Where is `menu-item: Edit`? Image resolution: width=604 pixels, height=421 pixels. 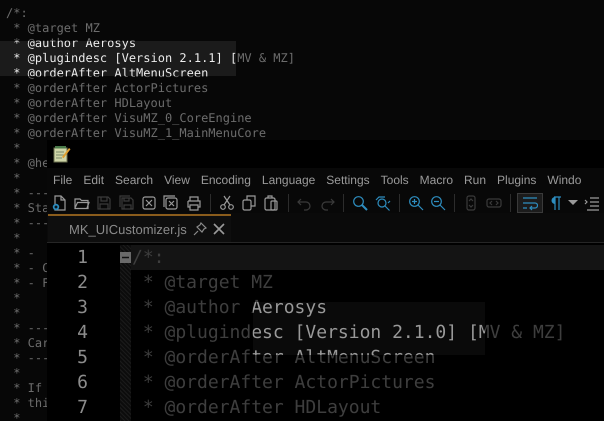
menu-item: Edit is located at coordinates (93, 180).